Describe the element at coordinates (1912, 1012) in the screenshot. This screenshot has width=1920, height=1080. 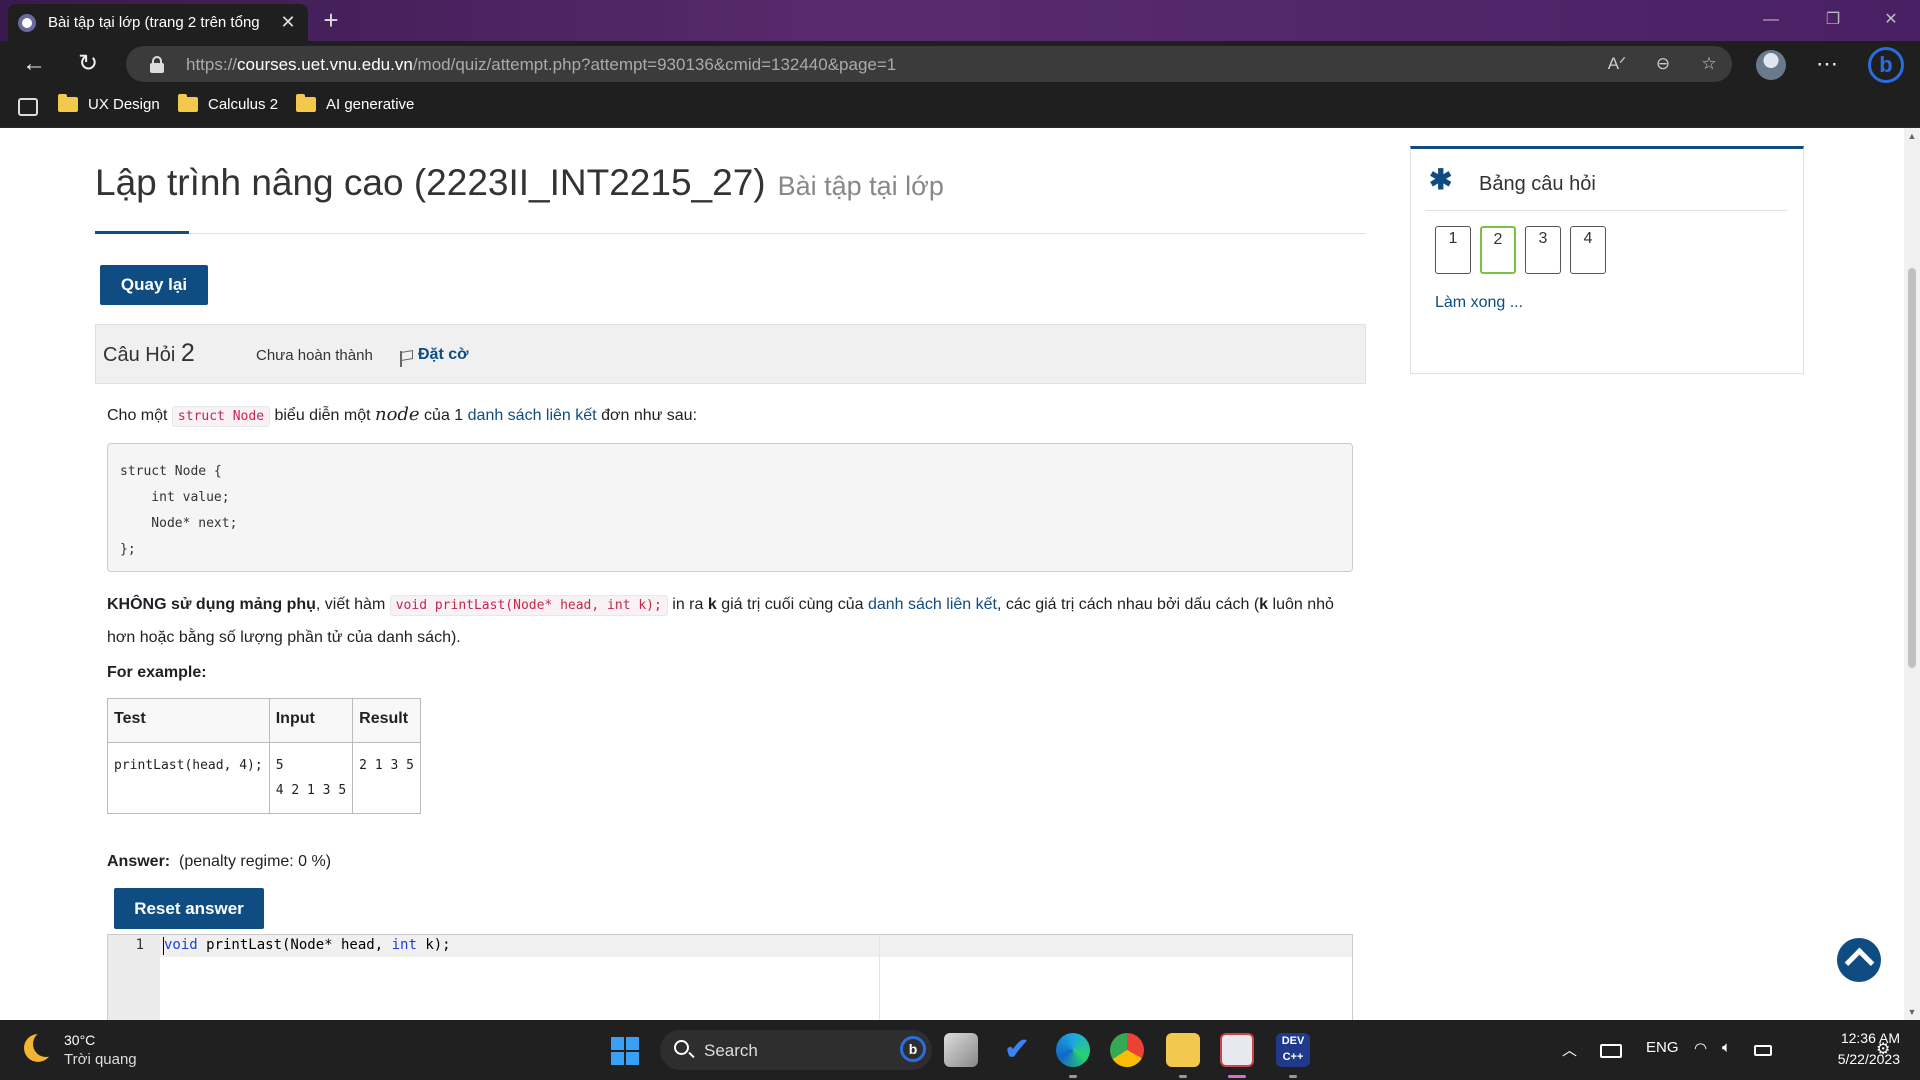
I see `scroll-down-icon: ▼` at that location.